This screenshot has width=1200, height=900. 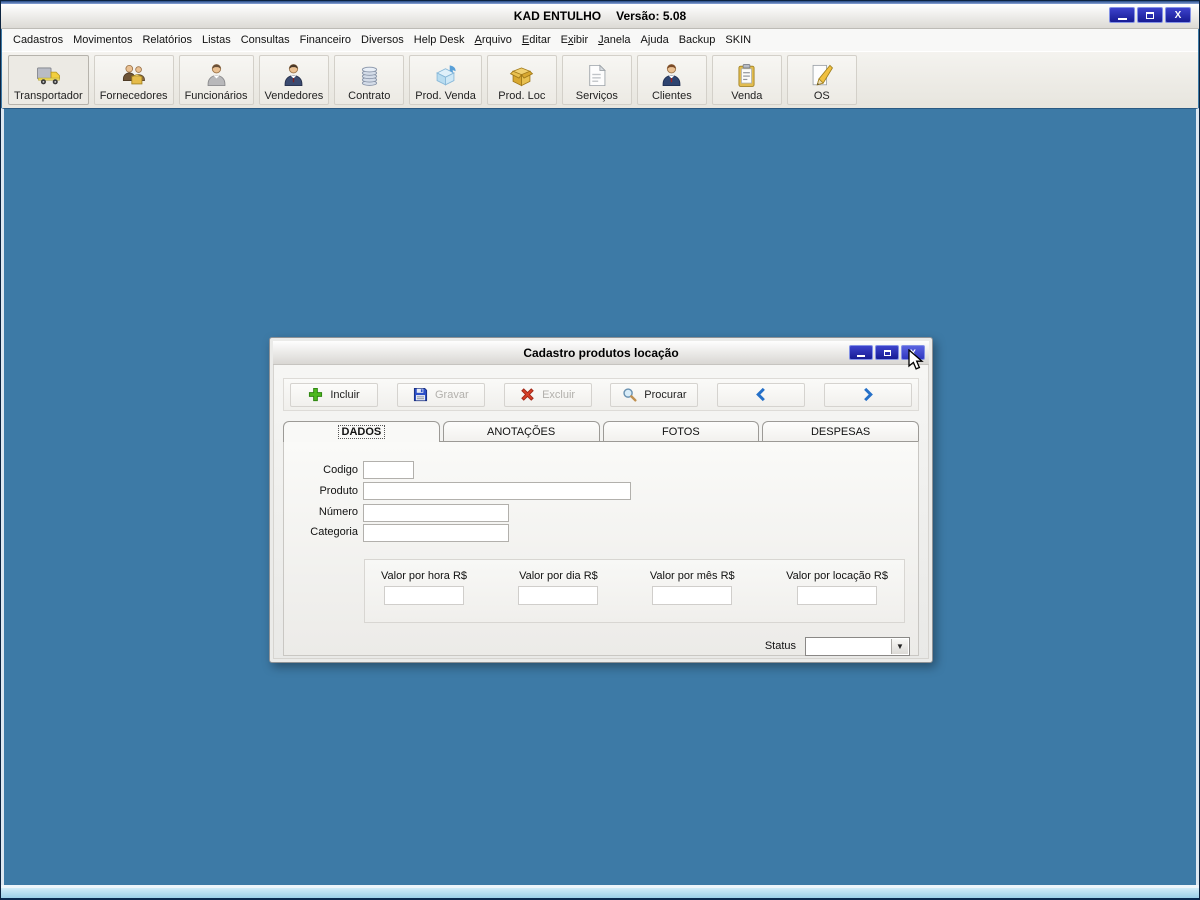 What do you see at coordinates (388, 470) in the screenshot?
I see `codigo-field` at bounding box center [388, 470].